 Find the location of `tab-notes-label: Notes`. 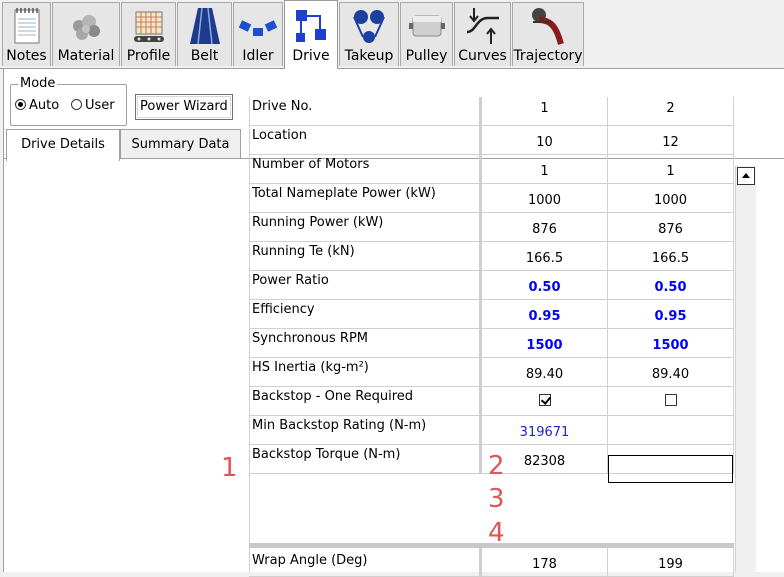

tab-notes-label: Notes is located at coordinates (26, 56).